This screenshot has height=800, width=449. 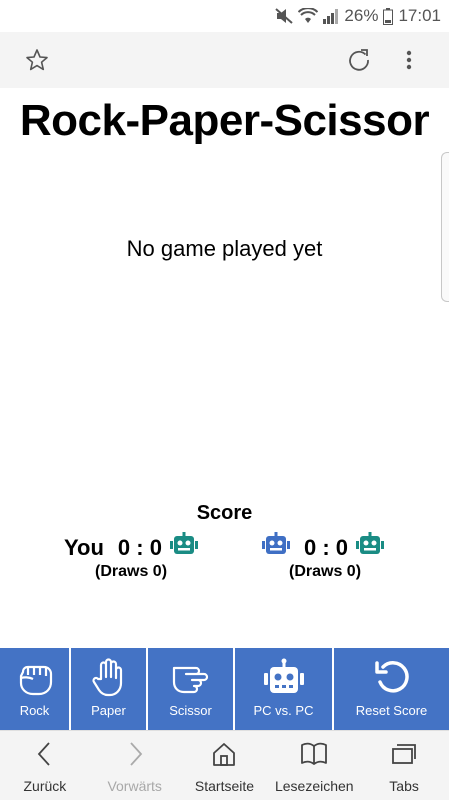 What do you see at coordinates (34, 710) in the screenshot?
I see `rock-label: Rock` at bounding box center [34, 710].